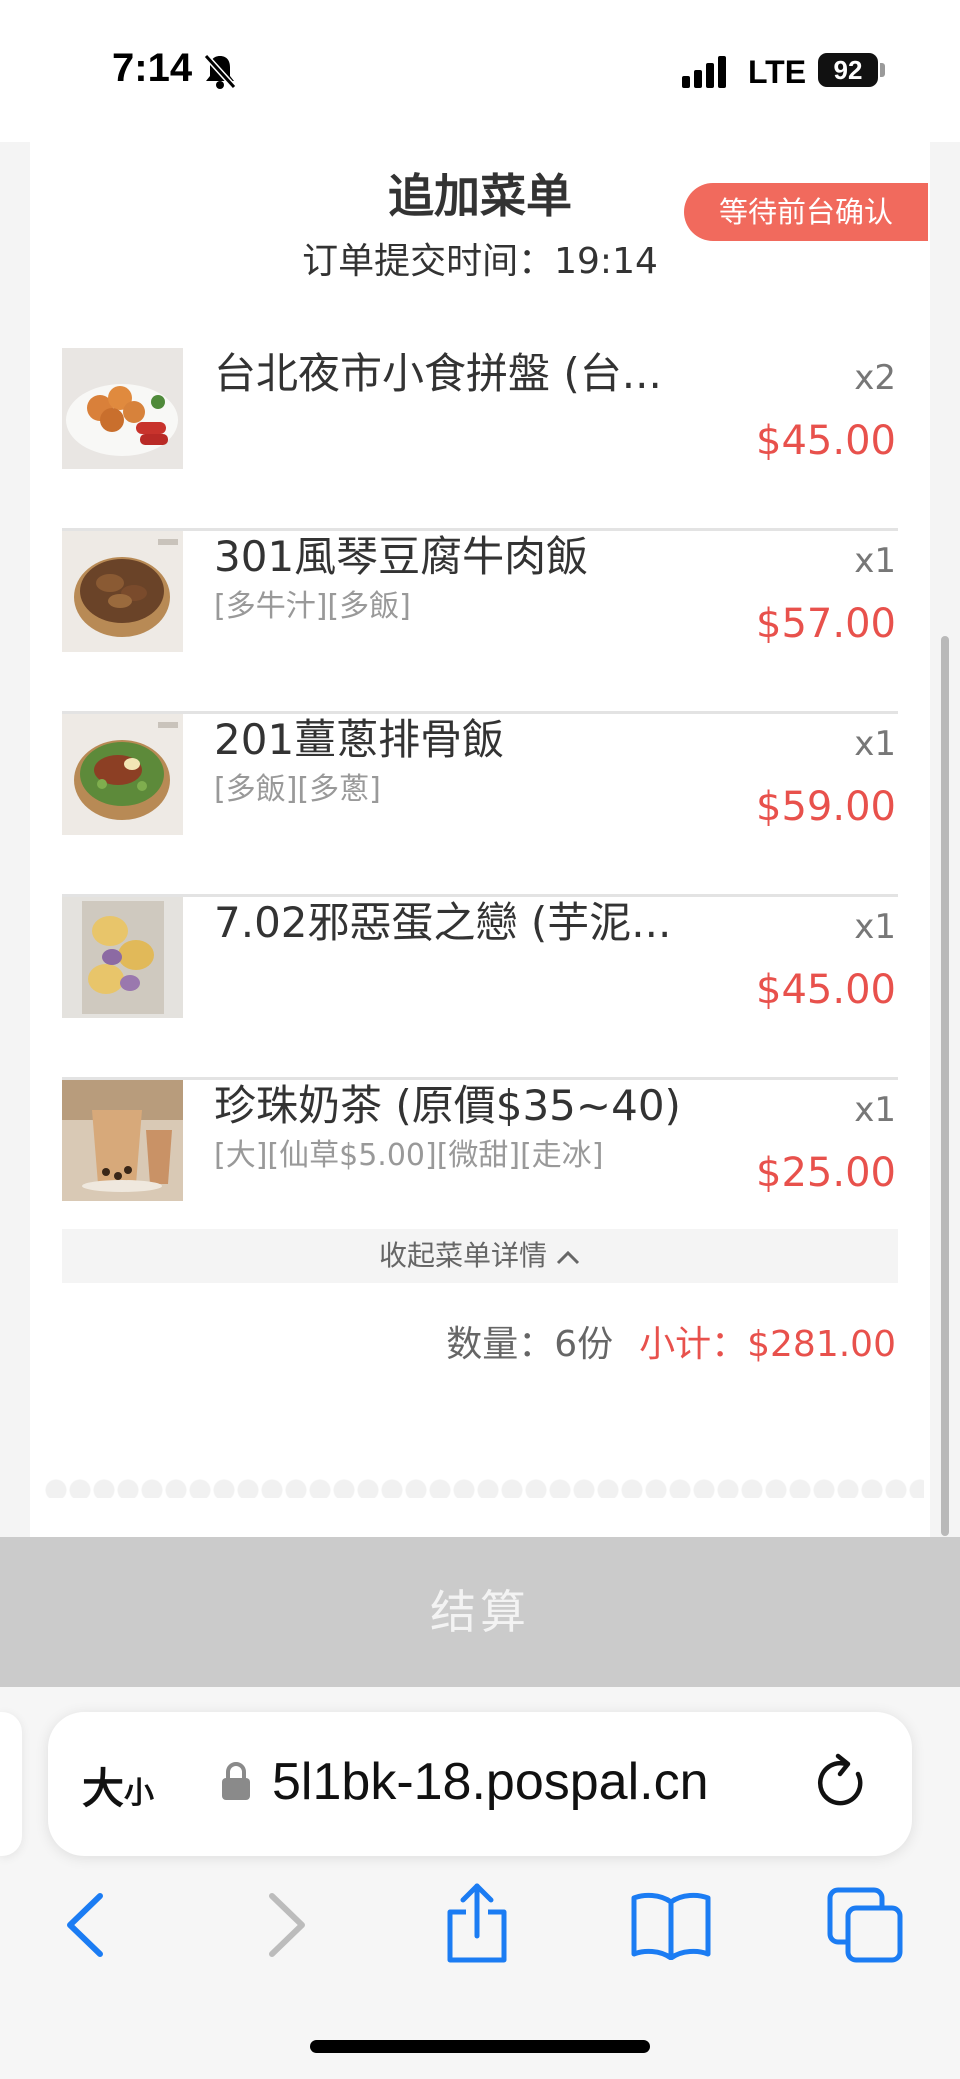  What do you see at coordinates (85, 1925) in the screenshot?
I see `back-icon` at bounding box center [85, 1925].